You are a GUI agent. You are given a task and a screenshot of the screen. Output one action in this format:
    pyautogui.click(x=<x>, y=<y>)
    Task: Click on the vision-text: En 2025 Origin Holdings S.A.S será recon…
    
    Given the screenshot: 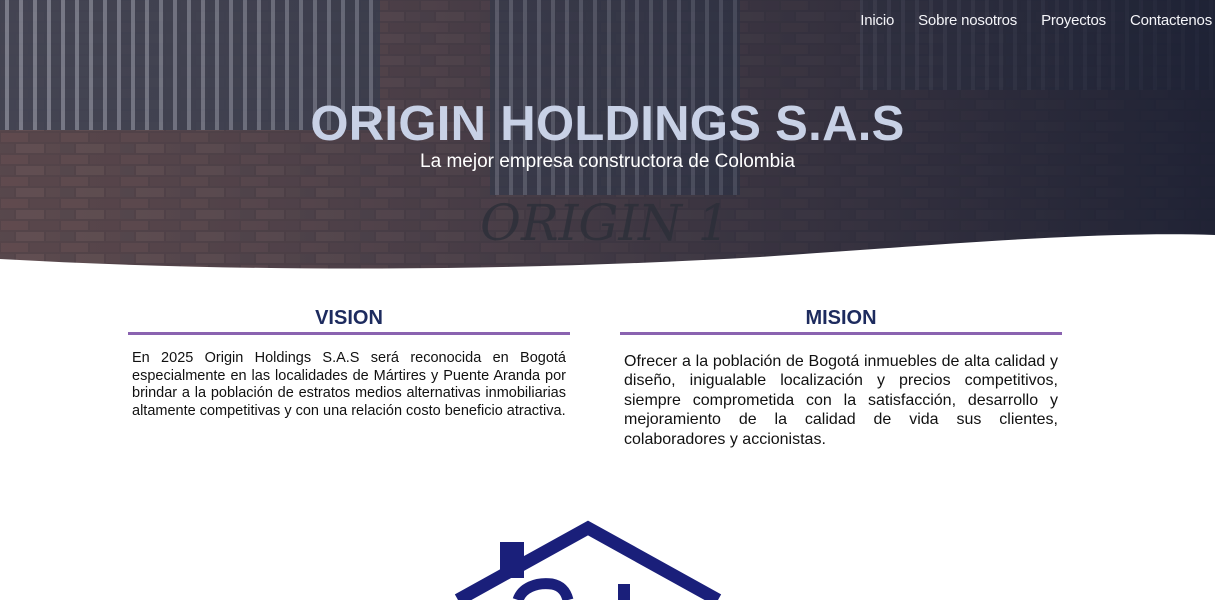 What is the action you would take?
    pyautogui.click(x=349, y=384)
    